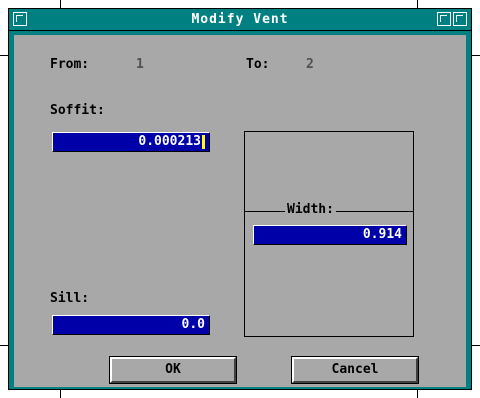 This screenshot has width=480, height=398. I want to click on soffit-input: 0.000213, so click(131, 142).